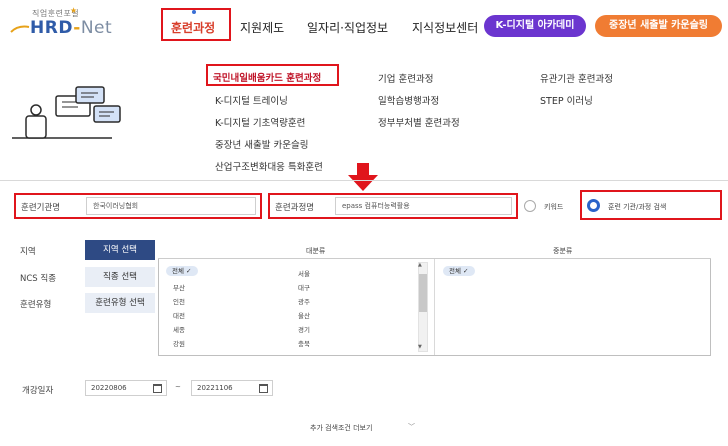 This screenshot has height=446, width=728. What do you see at coordinates (576, 78) in the screenshot?
I see `menu-item-related-institution: 유관기관 훈련과정` at bounding box center [576, 78].